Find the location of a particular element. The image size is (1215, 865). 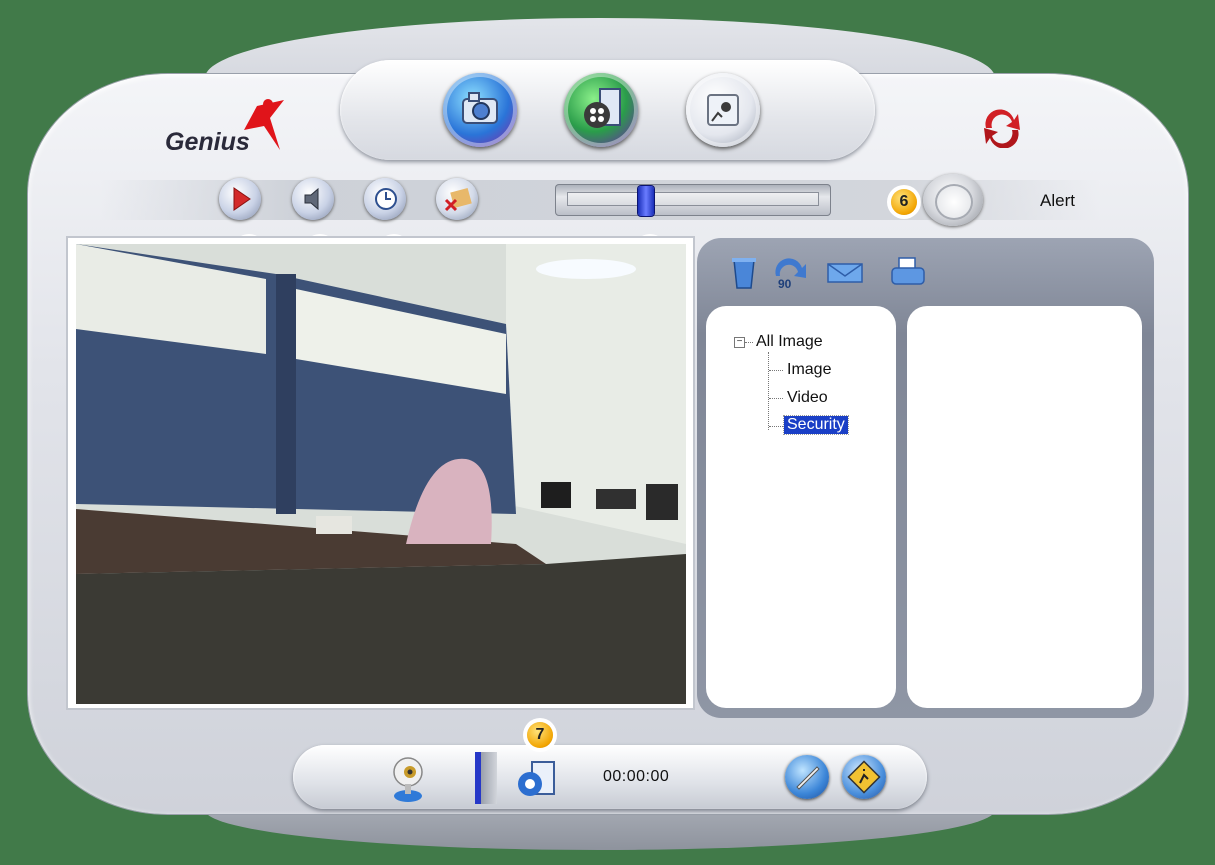

camera-icon is located at coordinates (480, 108).